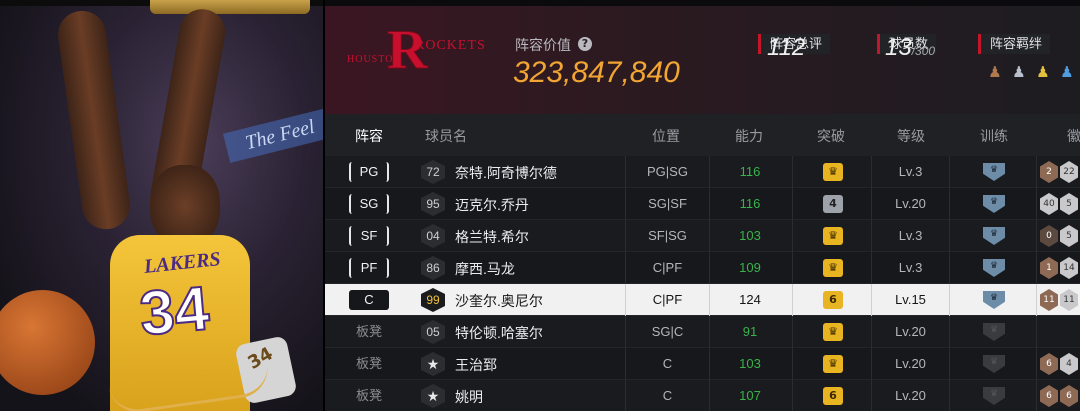 The image size is (1080, 411). What do you see at coordinates (1059, 172) in the screenshot?
I see `badge-chips: 2 22` at bounding box center [1059, 172].